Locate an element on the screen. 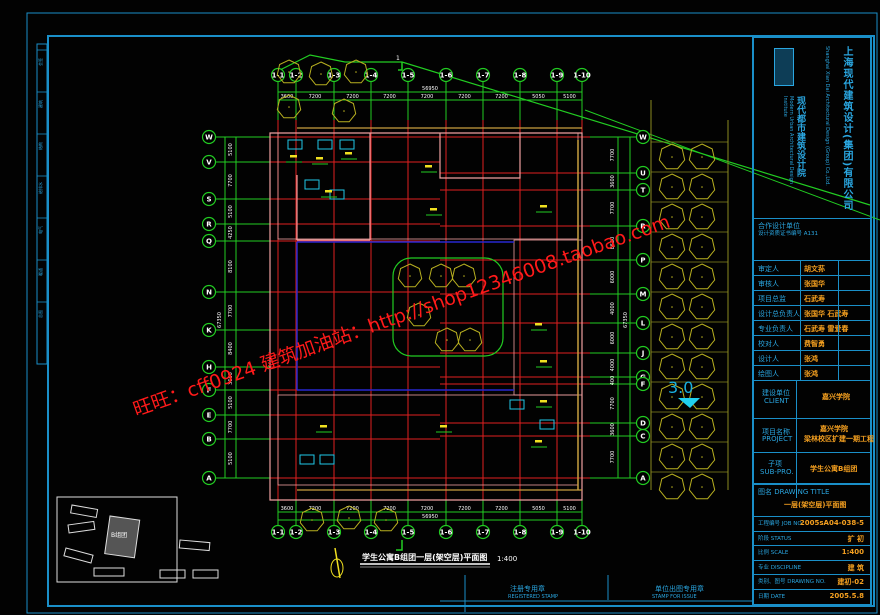 The height and width of the screenshot is (615, 880). axis-bubble-left-label: R is located at coordinates (209, 225).